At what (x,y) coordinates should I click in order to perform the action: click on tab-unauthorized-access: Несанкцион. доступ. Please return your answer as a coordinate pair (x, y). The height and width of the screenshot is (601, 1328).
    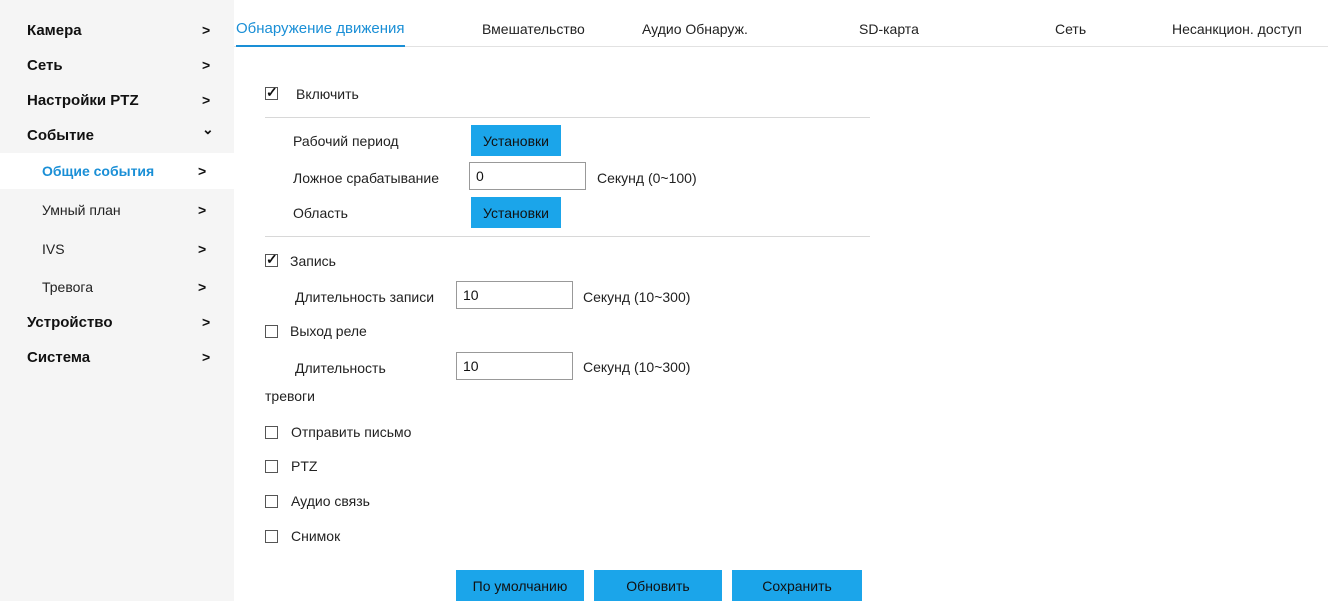
    Looking at the image, I should click on (1237, 23).